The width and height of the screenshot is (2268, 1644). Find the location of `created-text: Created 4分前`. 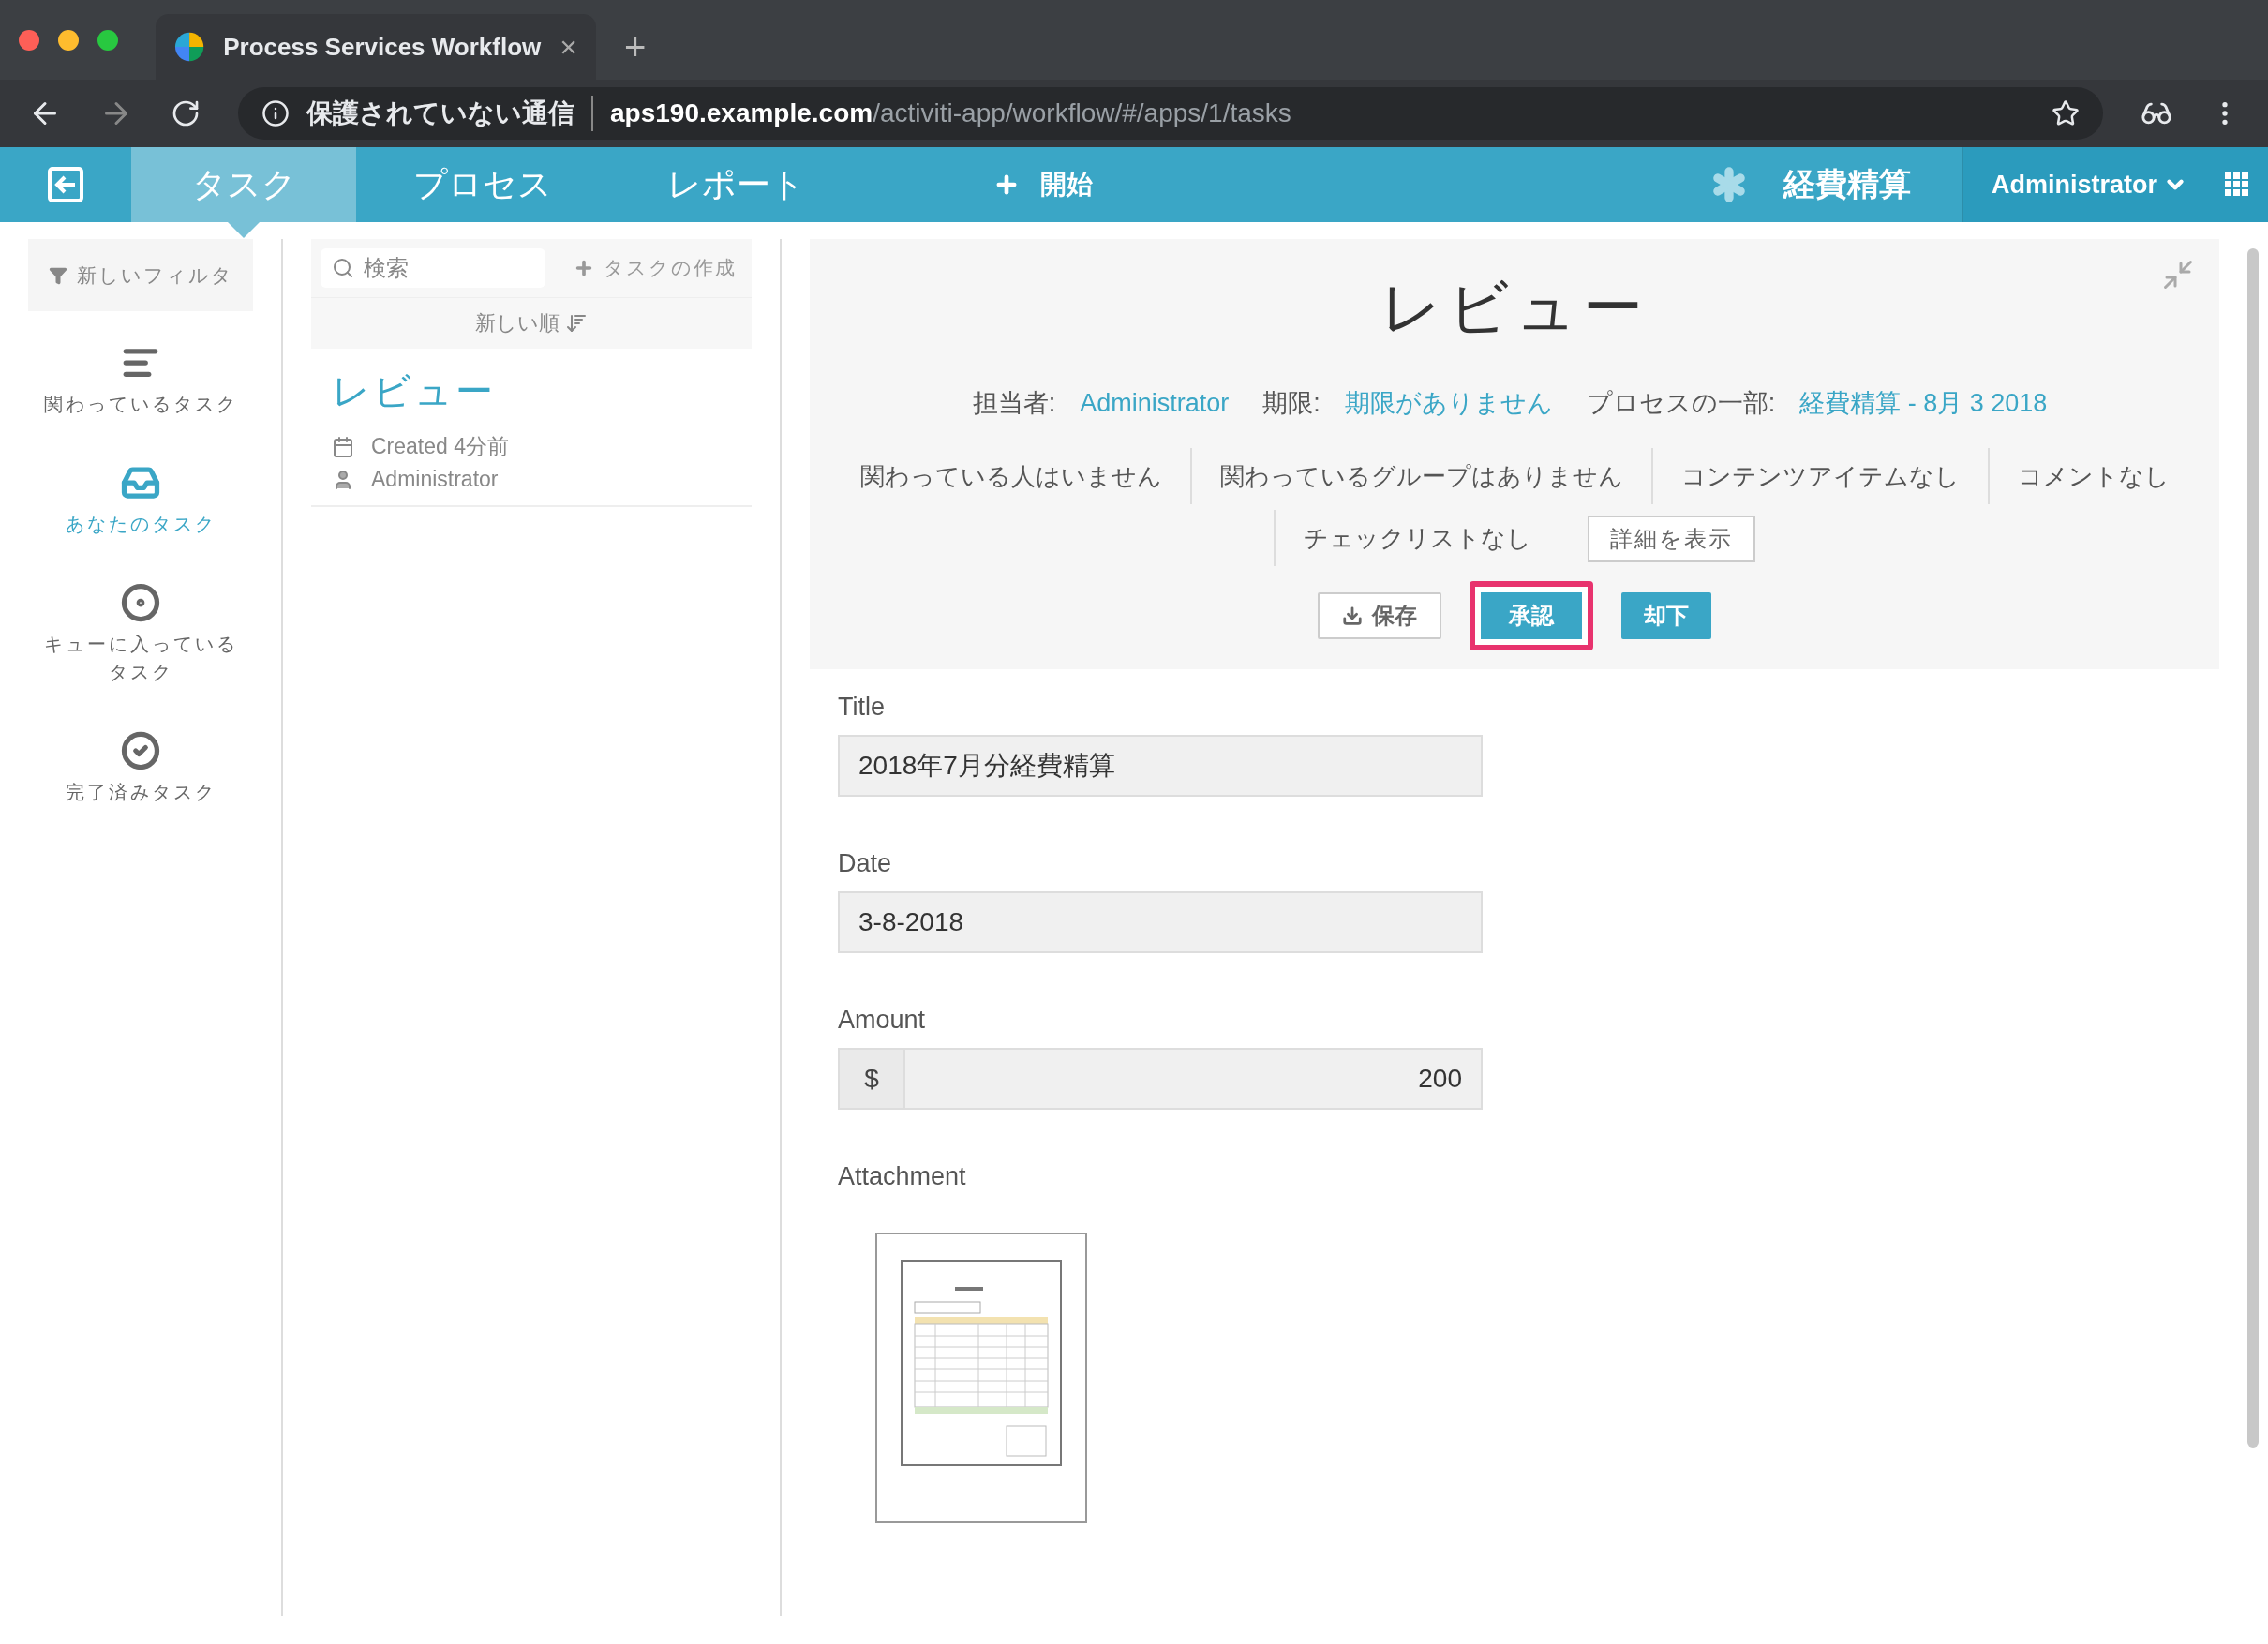

created-text: Created 4分前 is located at coordinates (440, 447).